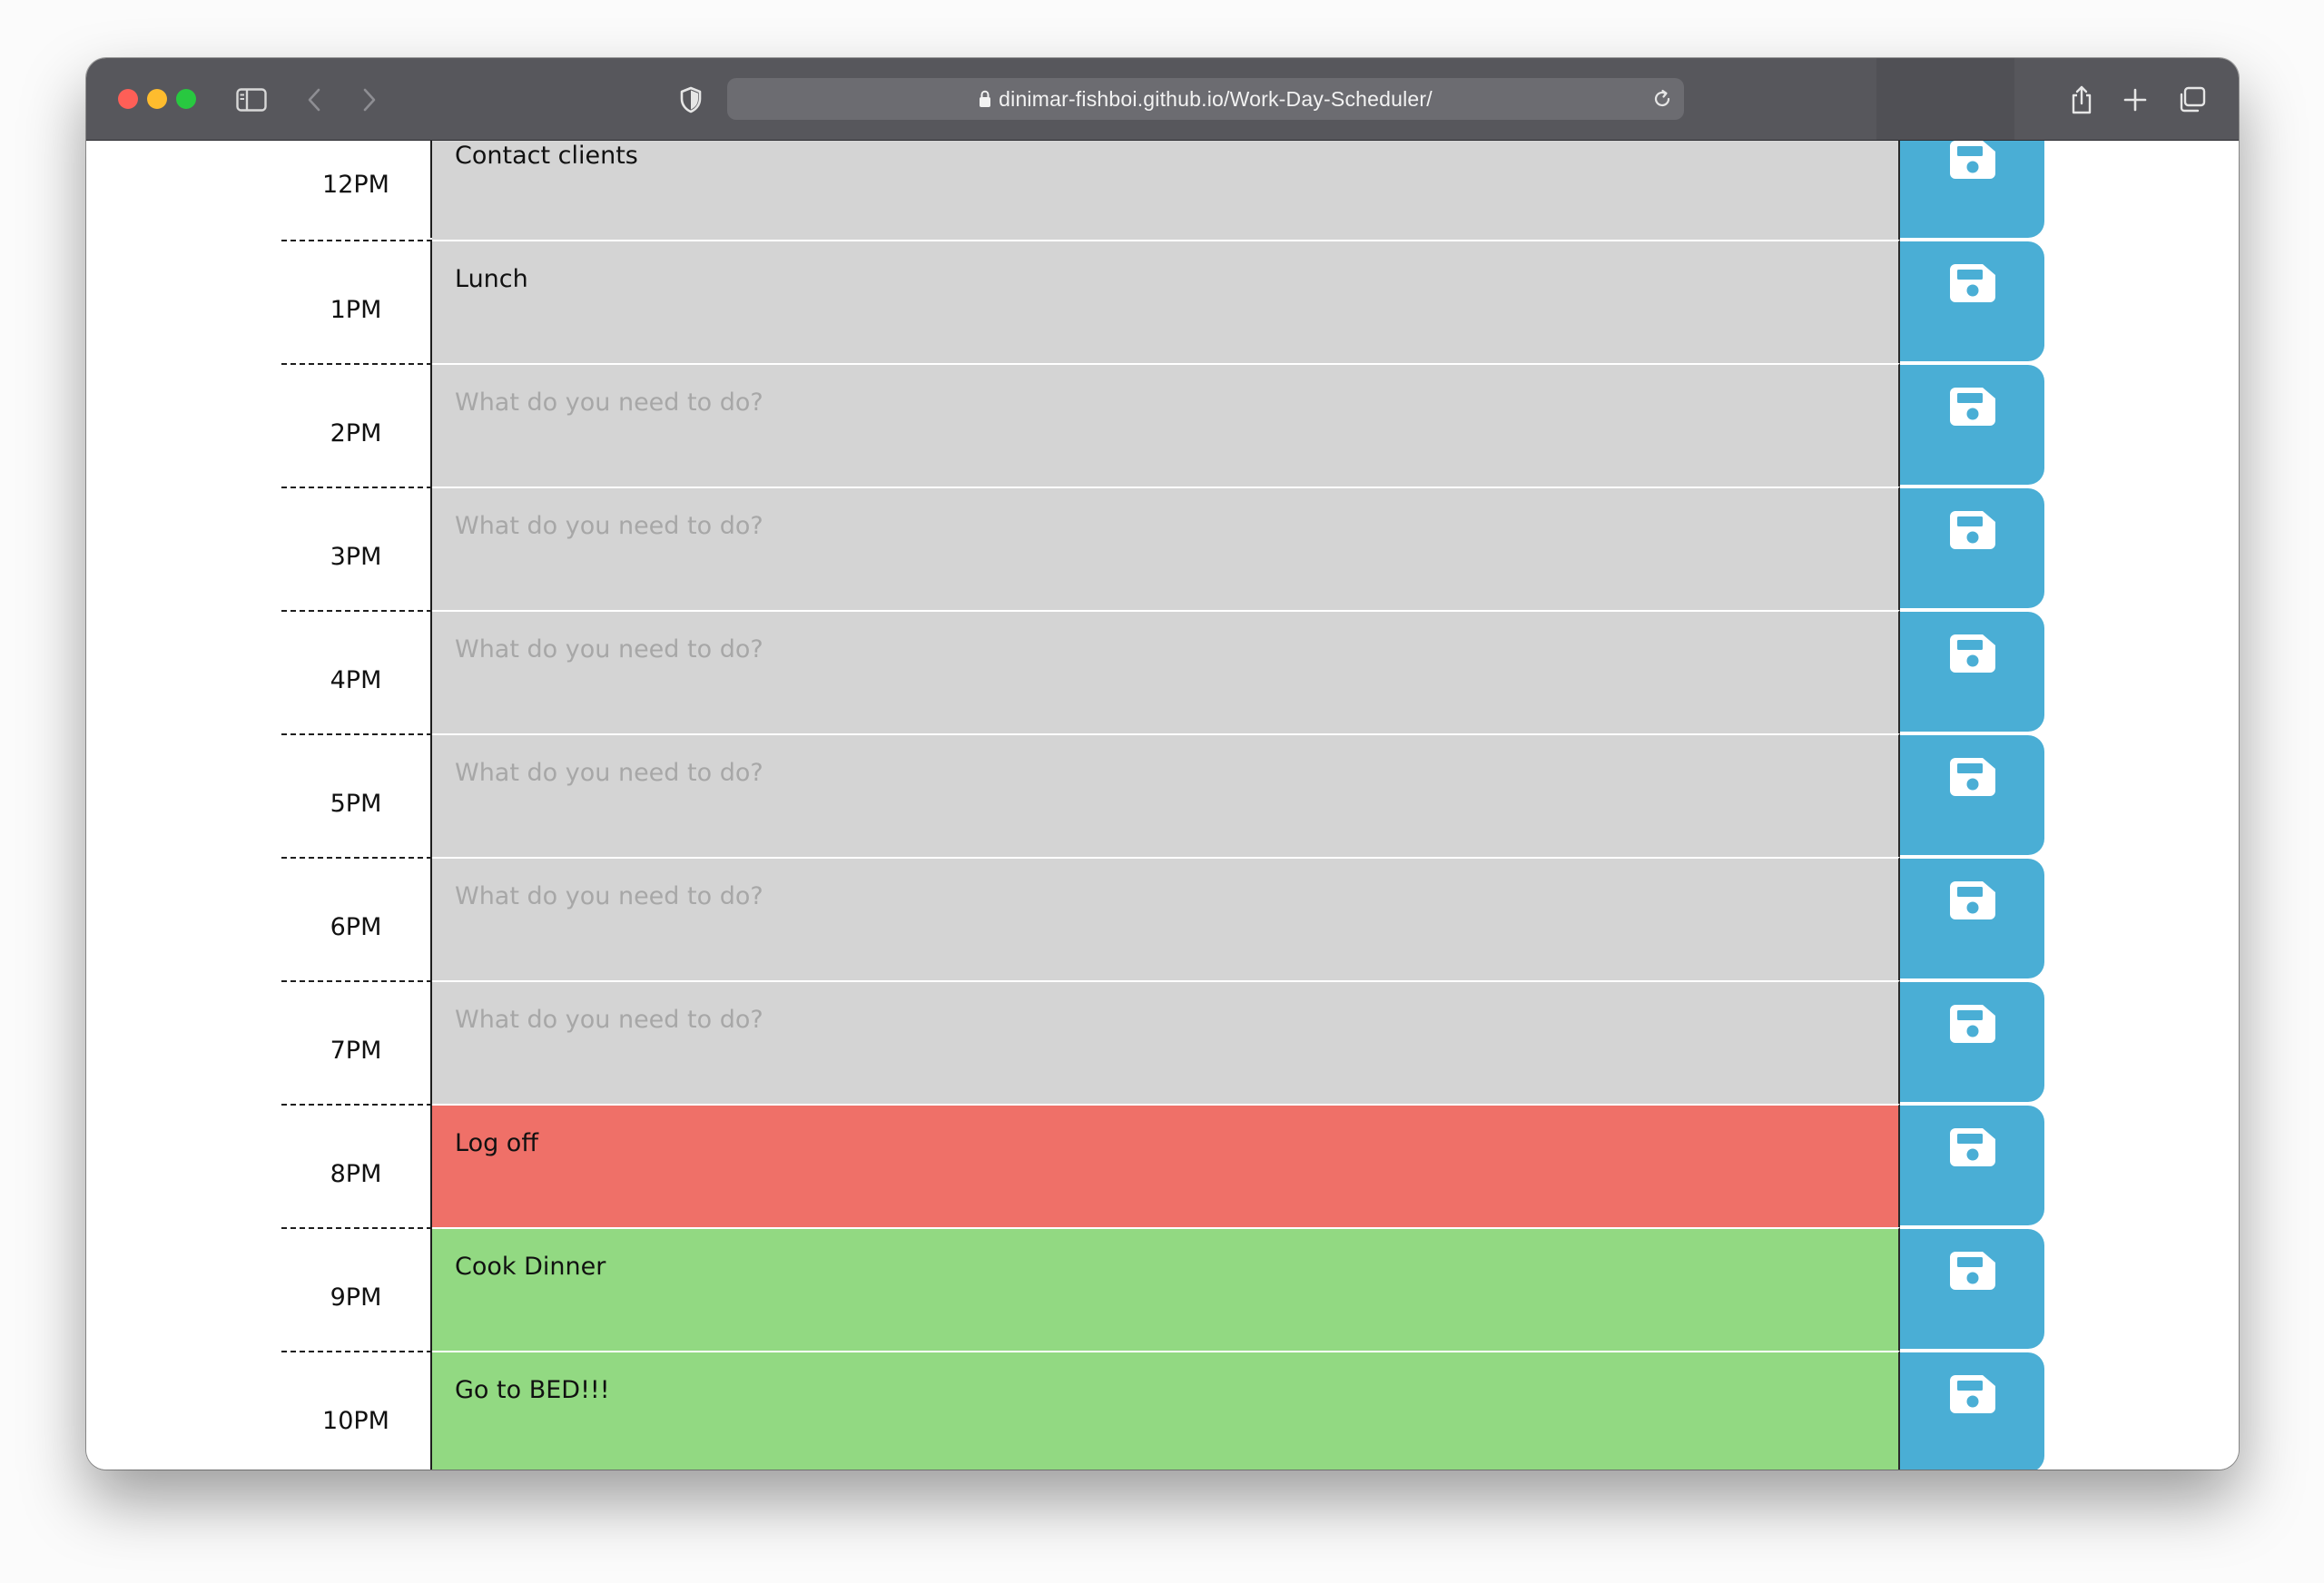 The width and height of the screenshot is (2324, 1583). What do you see at coordinates (532, 1390) in the screenshot?
I see `task-description-text: Go to BED!!!` at bounding box center [532, 1390].